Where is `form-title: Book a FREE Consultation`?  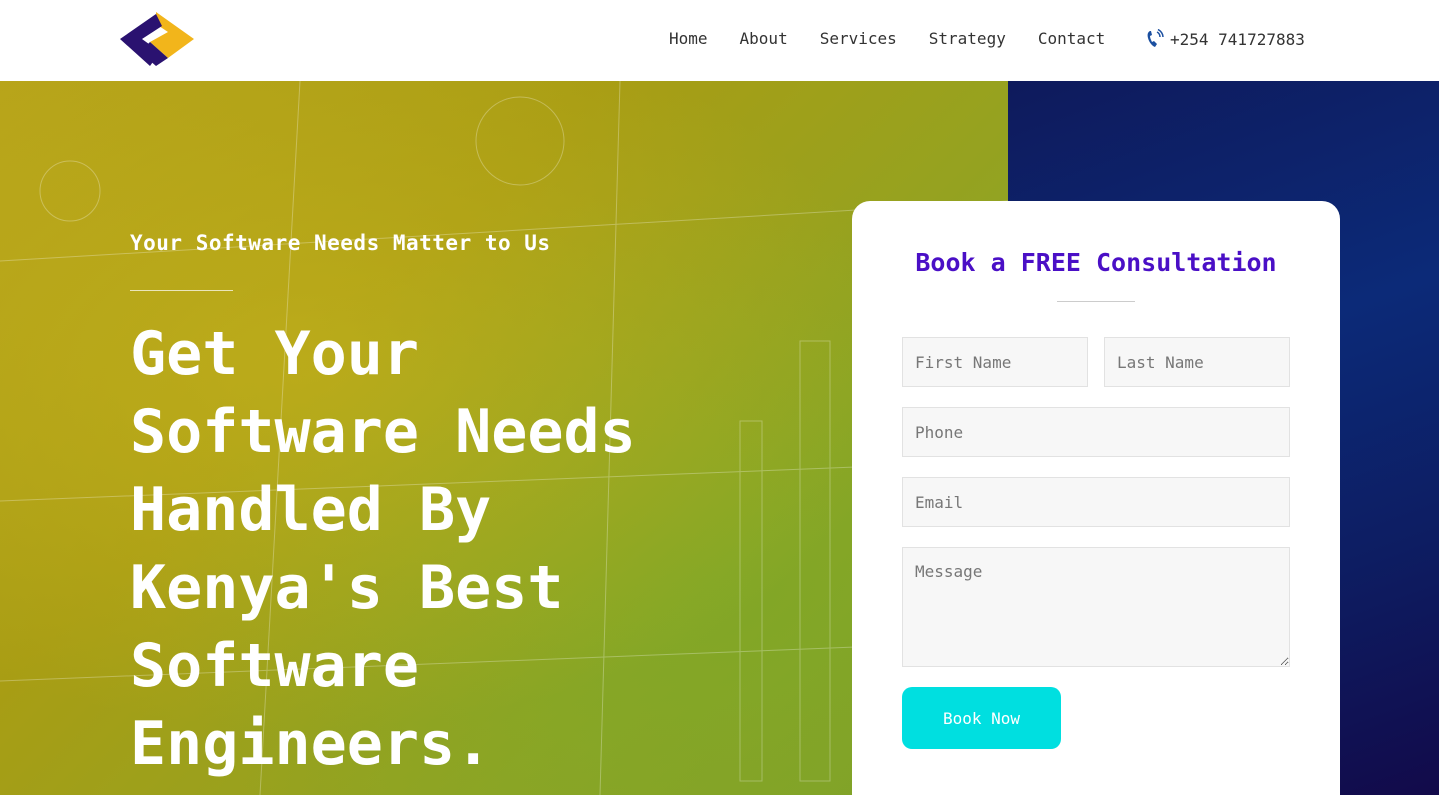
form-title: Book a FREE Consultation is located at coordinates (1096, 262).